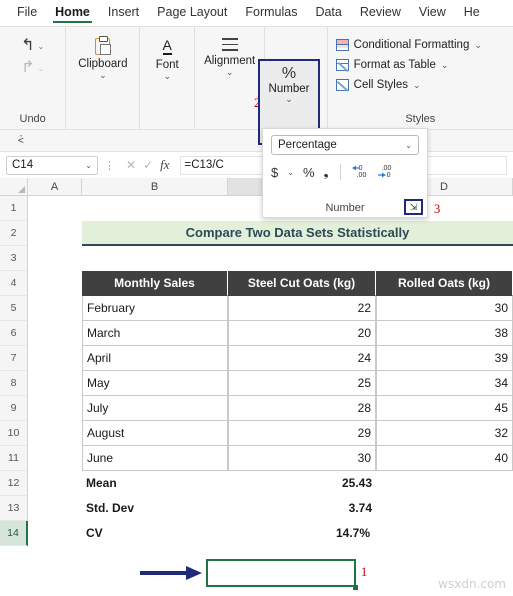 The image size is (513, 596). What do you see at coordinates (14, 408) in the screenshot?
I see `row-header-9: 9` at bounding box center [14, 408].